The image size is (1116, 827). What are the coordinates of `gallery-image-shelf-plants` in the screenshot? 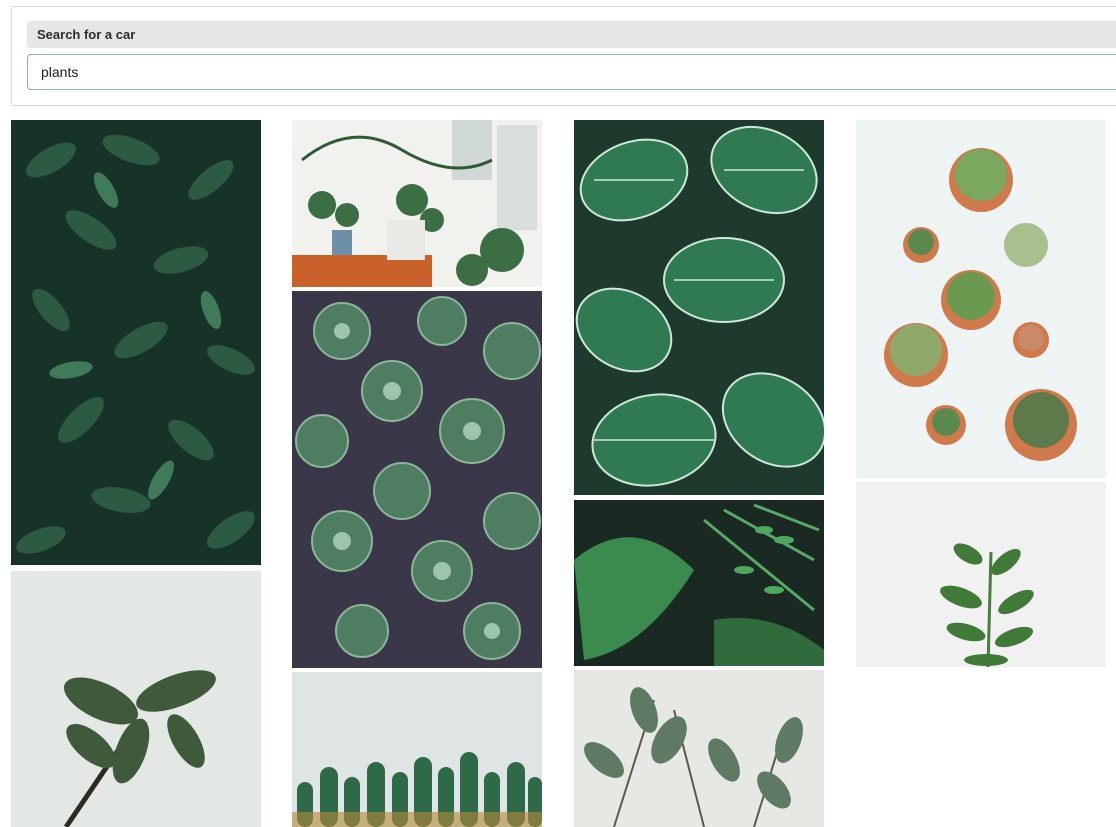 It's located at (417, 203).